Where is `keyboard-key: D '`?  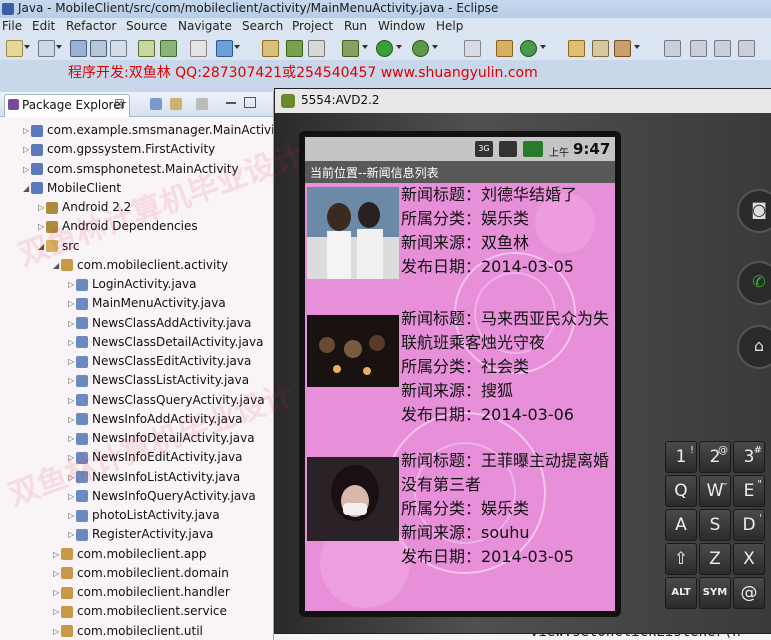
keyboard-key: D ' is located at coordinates (749, 525).